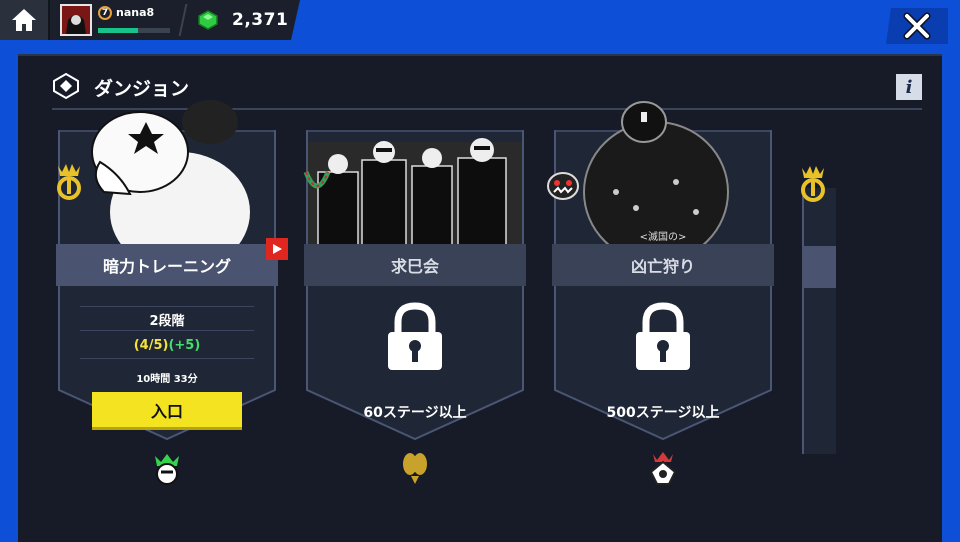 The width and height of the screenshot is (960, 542). I want to click on art-caption: <滅国の>, so click(663, 237).